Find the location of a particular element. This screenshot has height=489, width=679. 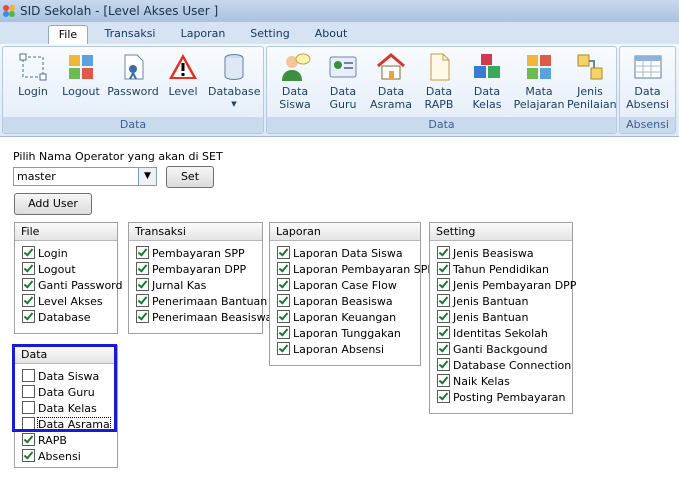

login-button: Login is located at coordinates (33, 74).